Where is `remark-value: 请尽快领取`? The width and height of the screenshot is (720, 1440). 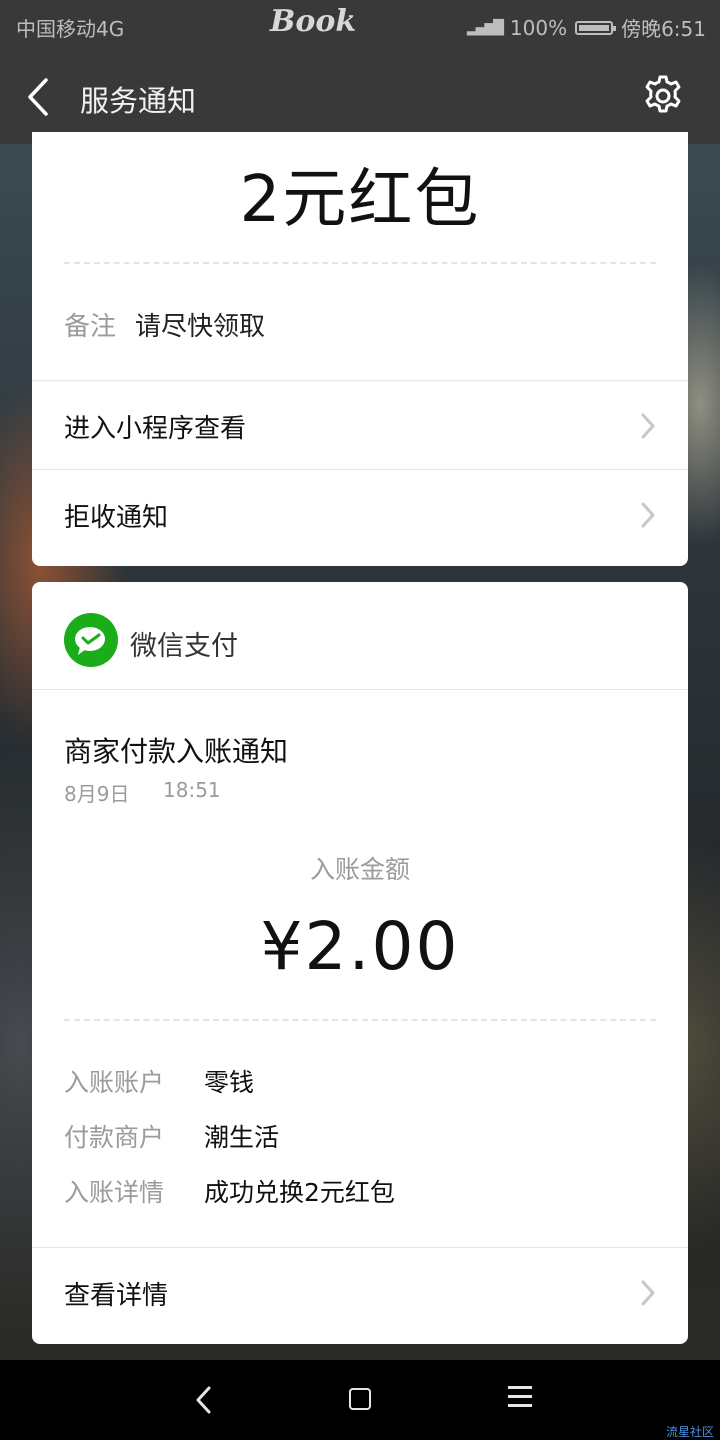
remark-value: 请尽快领取 is located at coordinates (200, 327).